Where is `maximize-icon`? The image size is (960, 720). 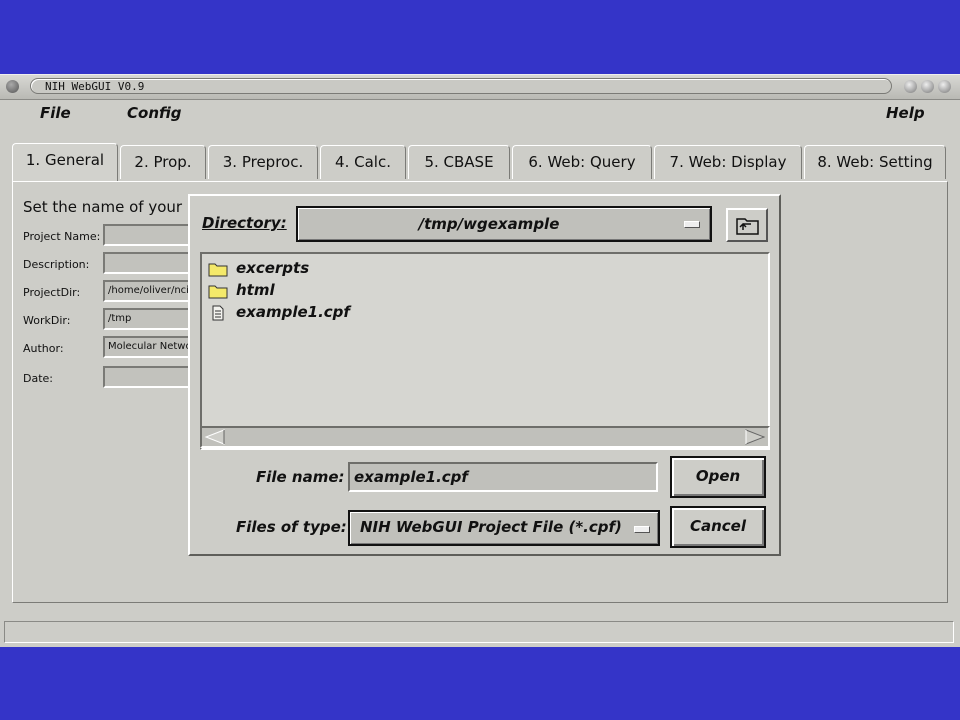 maximize-icon is located at coordinates (927, 86).